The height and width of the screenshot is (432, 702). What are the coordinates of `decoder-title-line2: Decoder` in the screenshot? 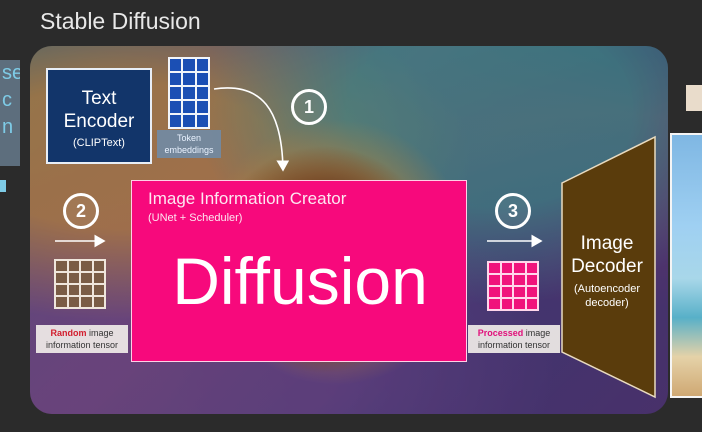 It's located at (607, 266).